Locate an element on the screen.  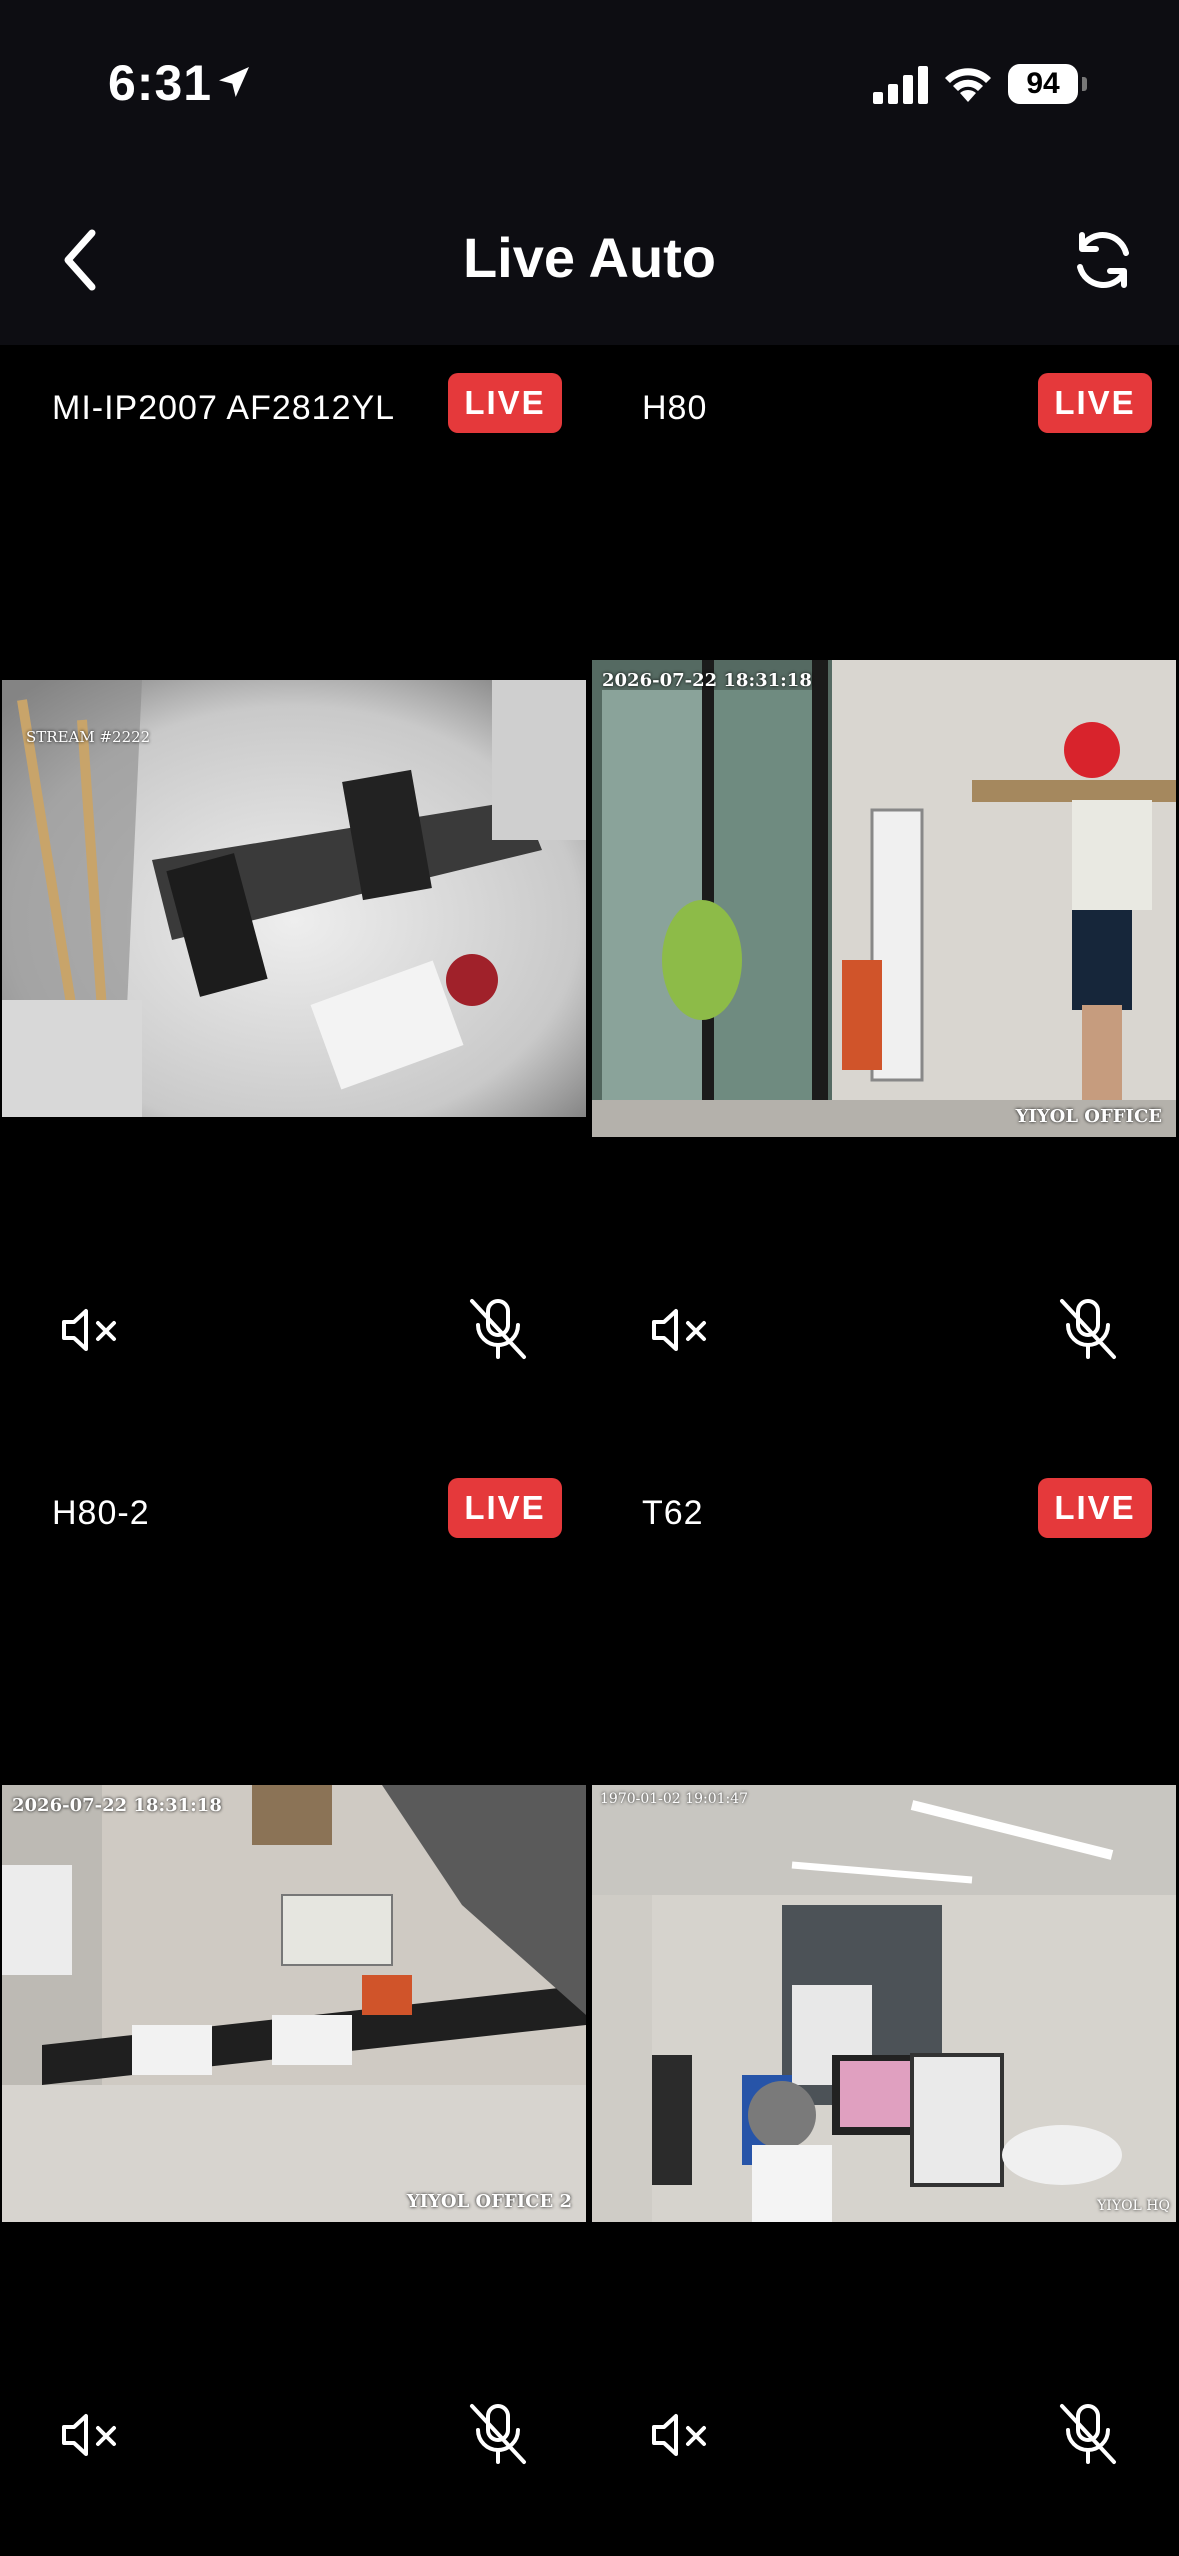
camera-video-feed: 2026-07-22 18:31:18 YIYOL OFFICE 2 is located at coordinates (294, 2003).